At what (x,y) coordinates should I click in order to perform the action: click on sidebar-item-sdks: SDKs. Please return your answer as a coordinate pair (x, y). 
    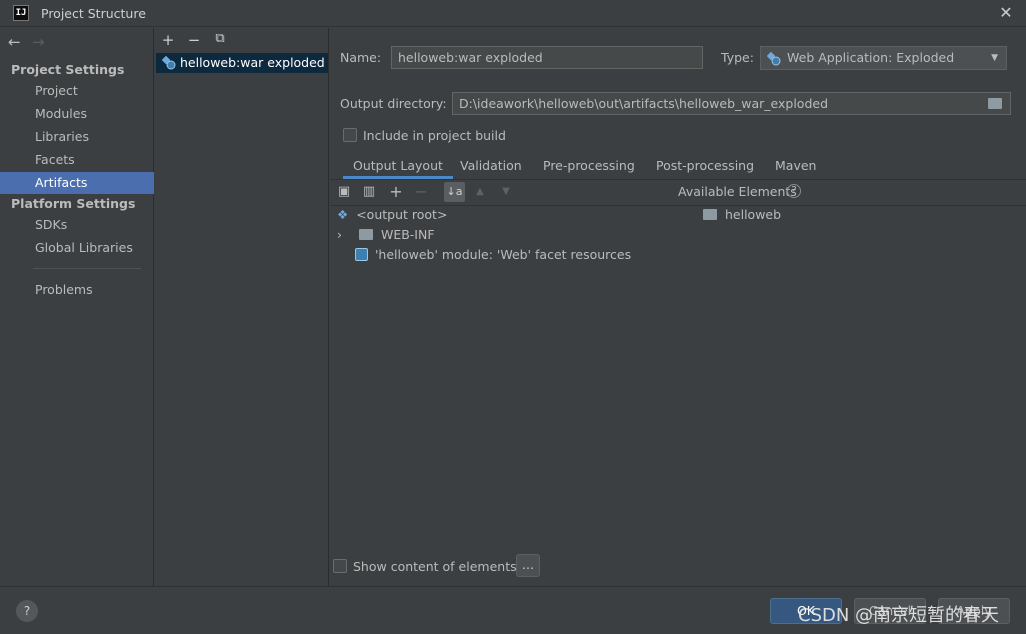
    Looking at the image, I should click on (77, 225).